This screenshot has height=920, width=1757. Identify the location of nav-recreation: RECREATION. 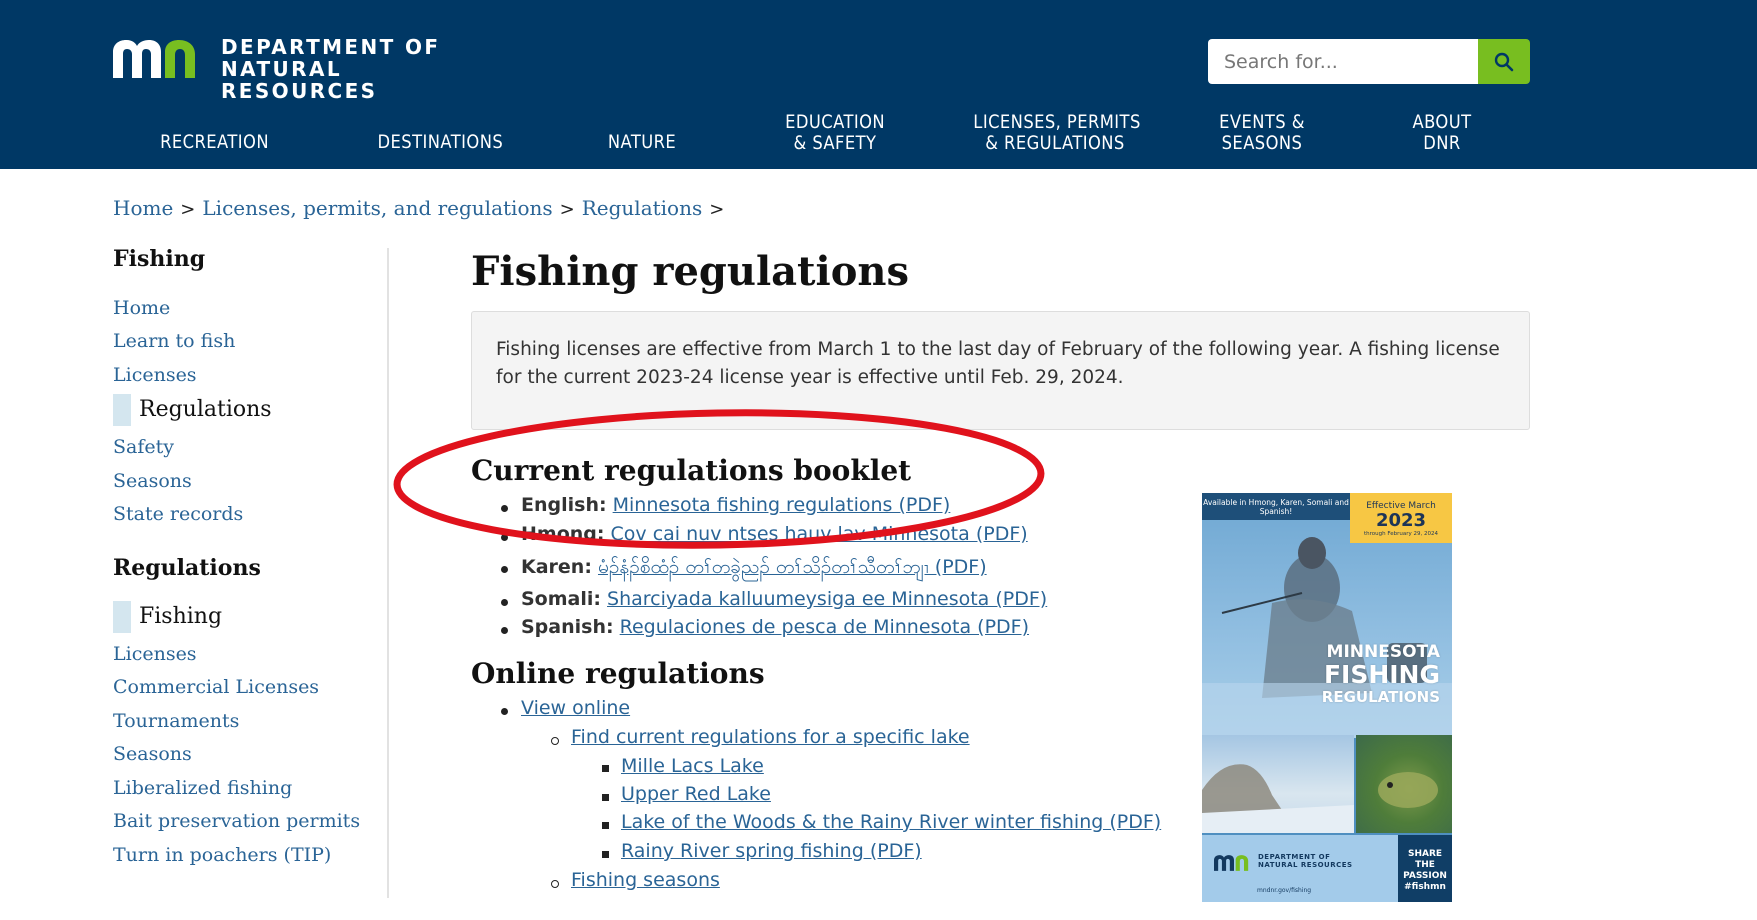
(214, 142).